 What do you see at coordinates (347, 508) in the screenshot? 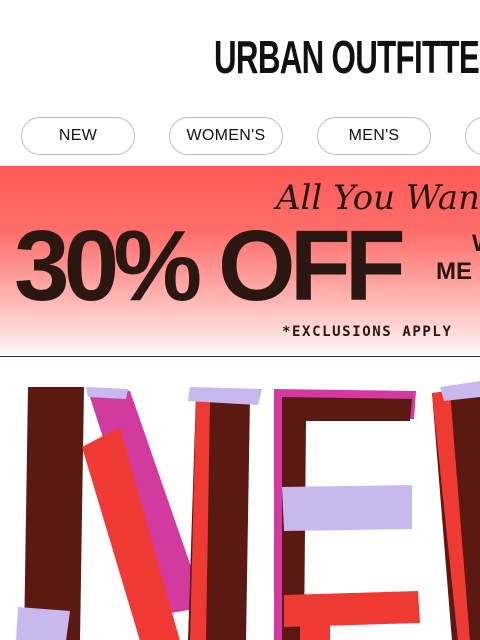
I see `letter-e-middle-bar` at bounding box center [347, 508].